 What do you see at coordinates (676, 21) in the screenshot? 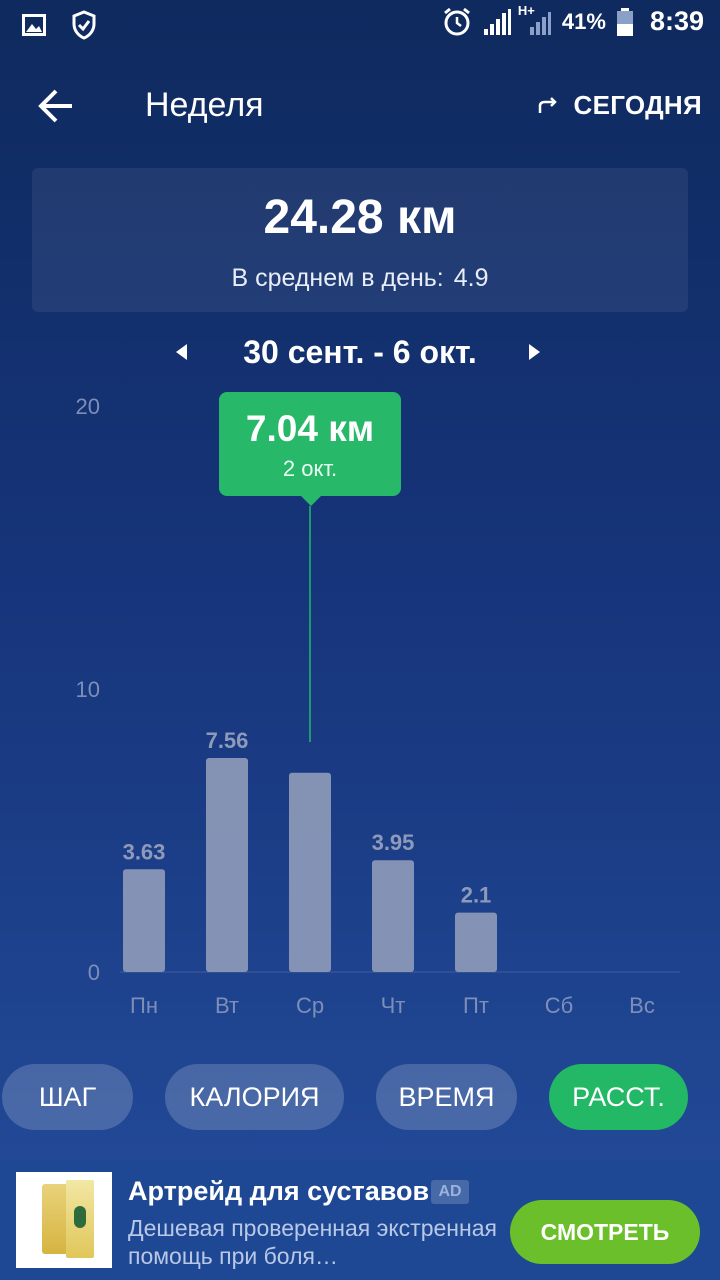
I see `clock: 8:39` at bounding box center [676, 21].